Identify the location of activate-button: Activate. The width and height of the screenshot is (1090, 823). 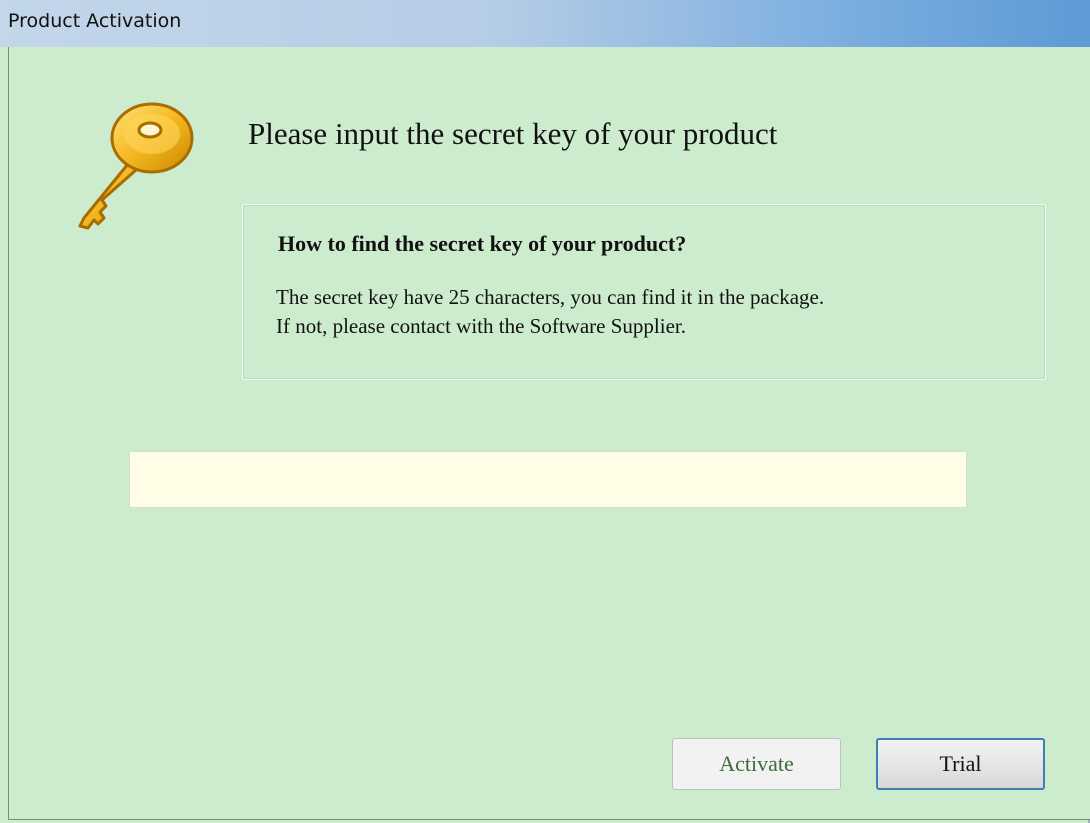
(756, 764).